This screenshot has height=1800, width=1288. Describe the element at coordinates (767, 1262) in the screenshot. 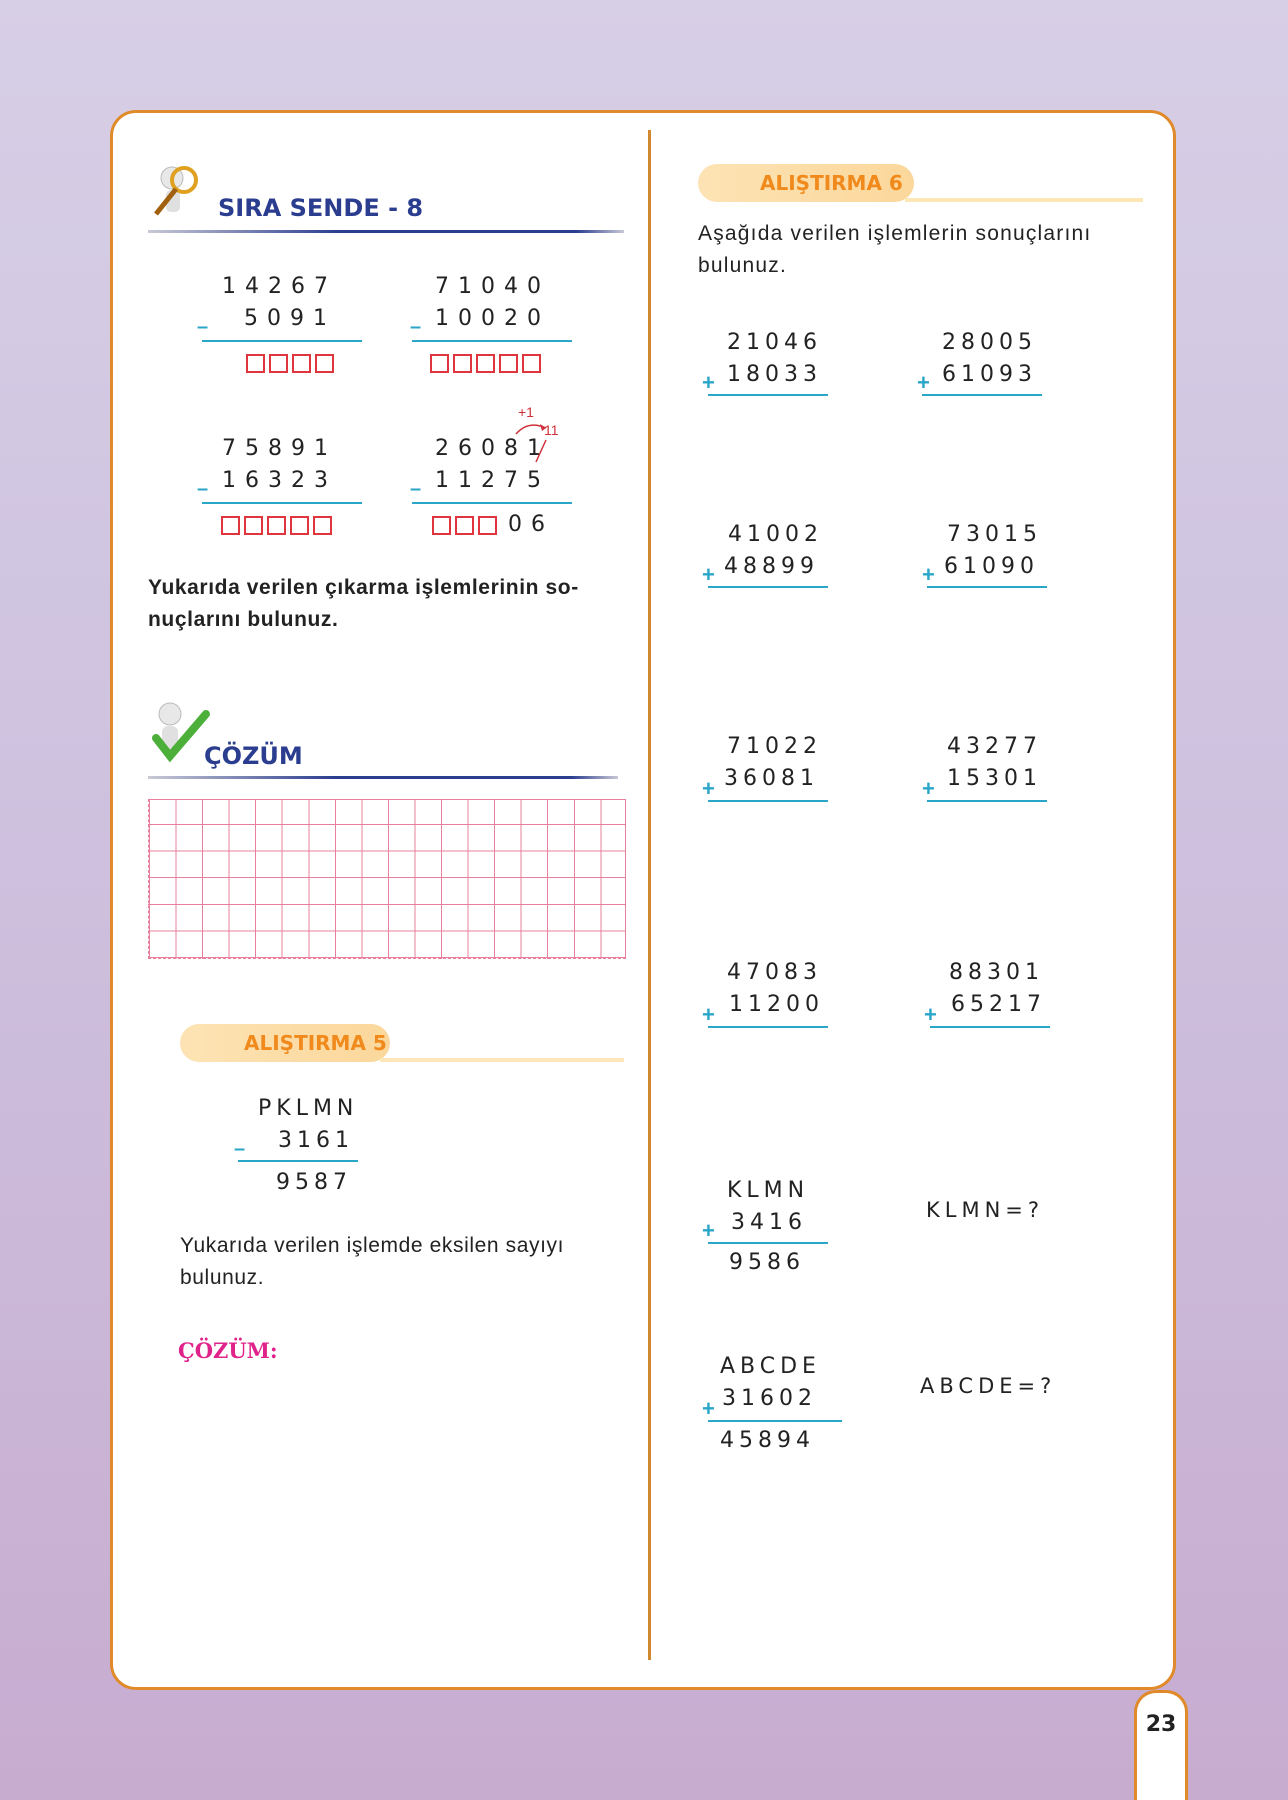

I see `klmn-result: 9586` at that location.